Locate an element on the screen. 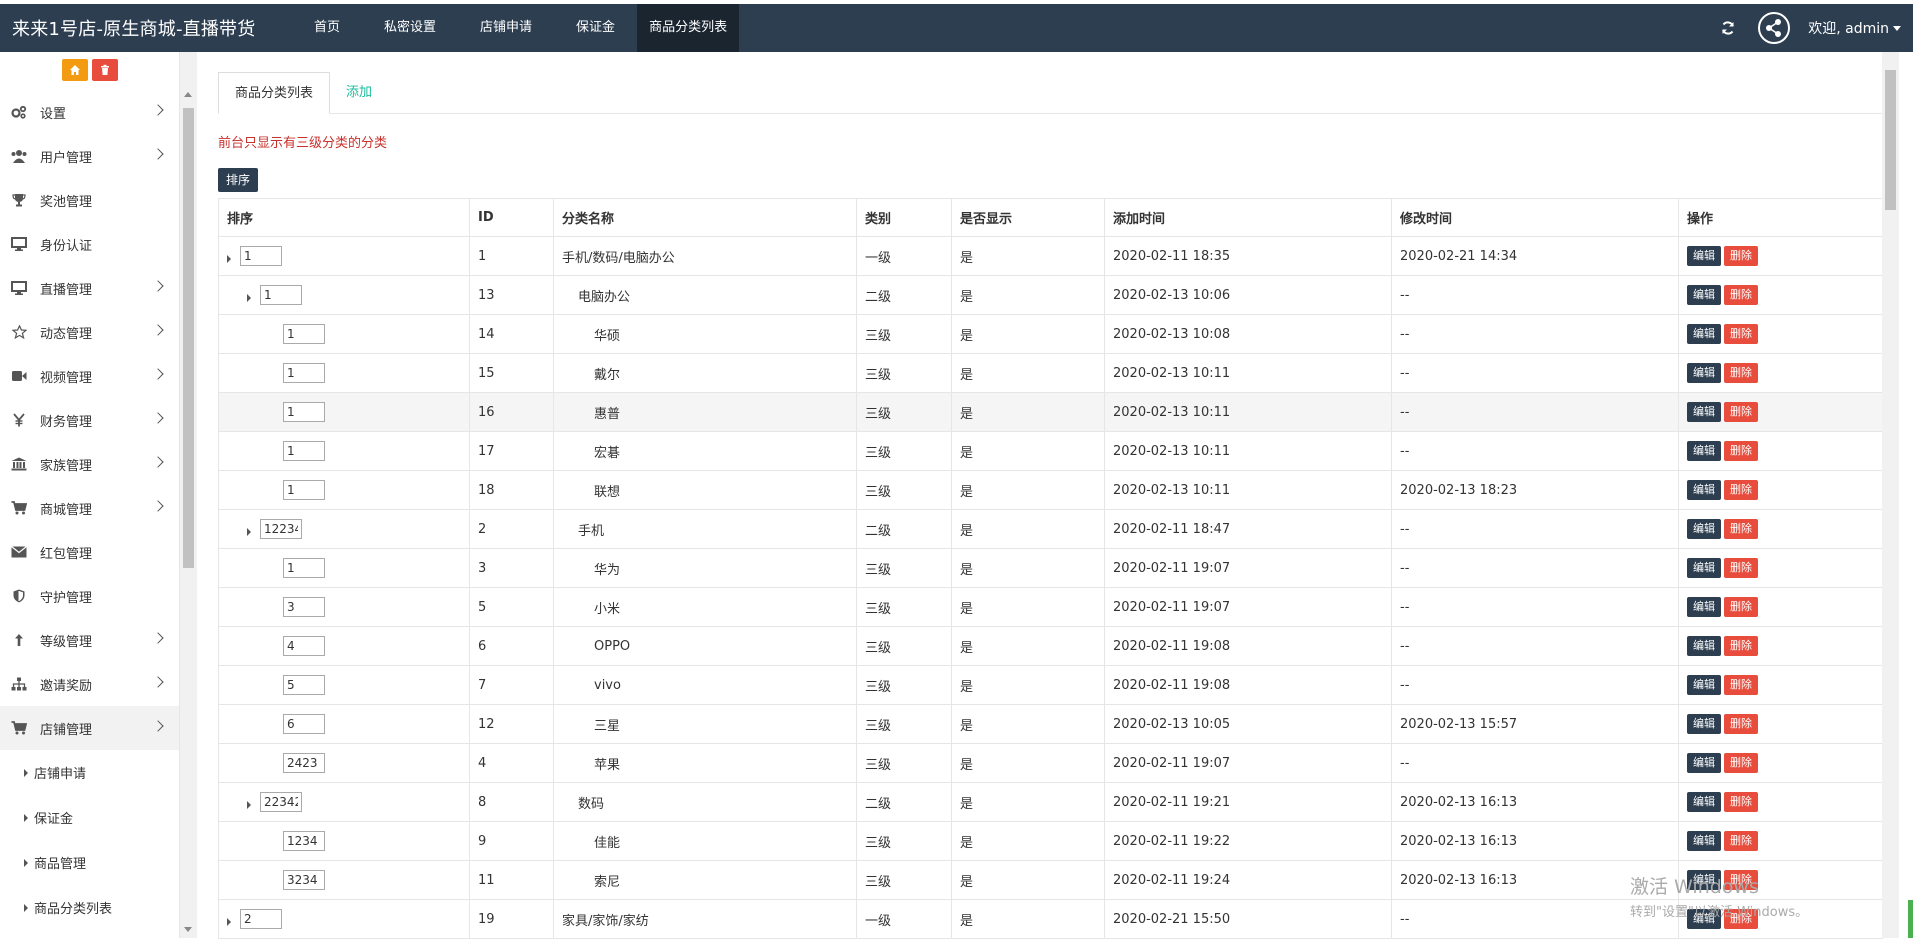 This screenshot has width=1913, height=939. sidebar-subitem-2: 商品管理 is located at coordinates (89, 862).